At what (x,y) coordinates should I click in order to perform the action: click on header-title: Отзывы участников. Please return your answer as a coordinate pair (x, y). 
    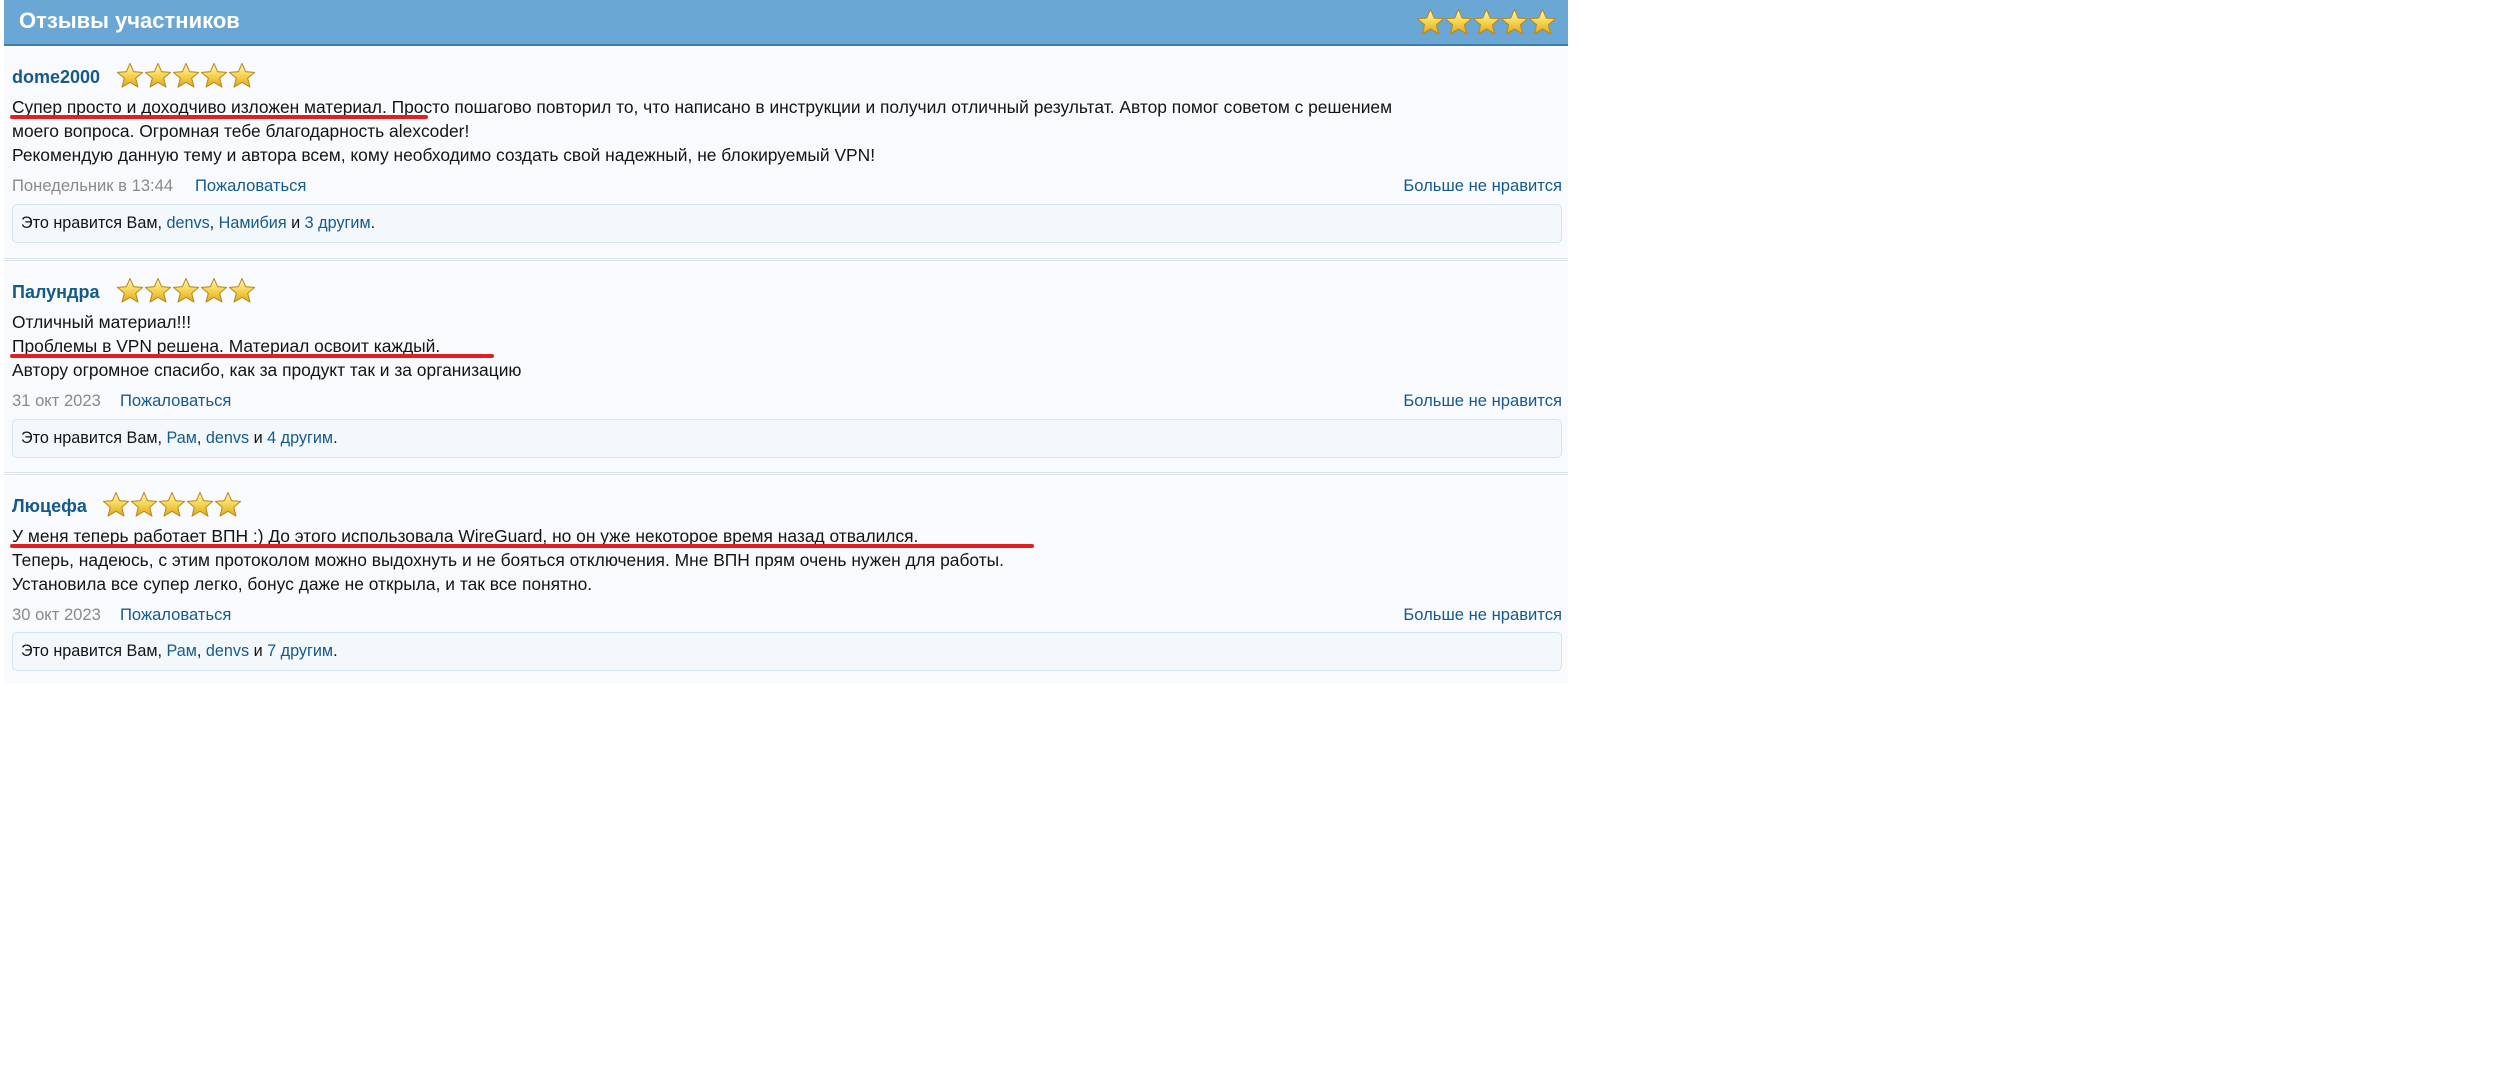
    Looking at the image, I should click on (129, 20).